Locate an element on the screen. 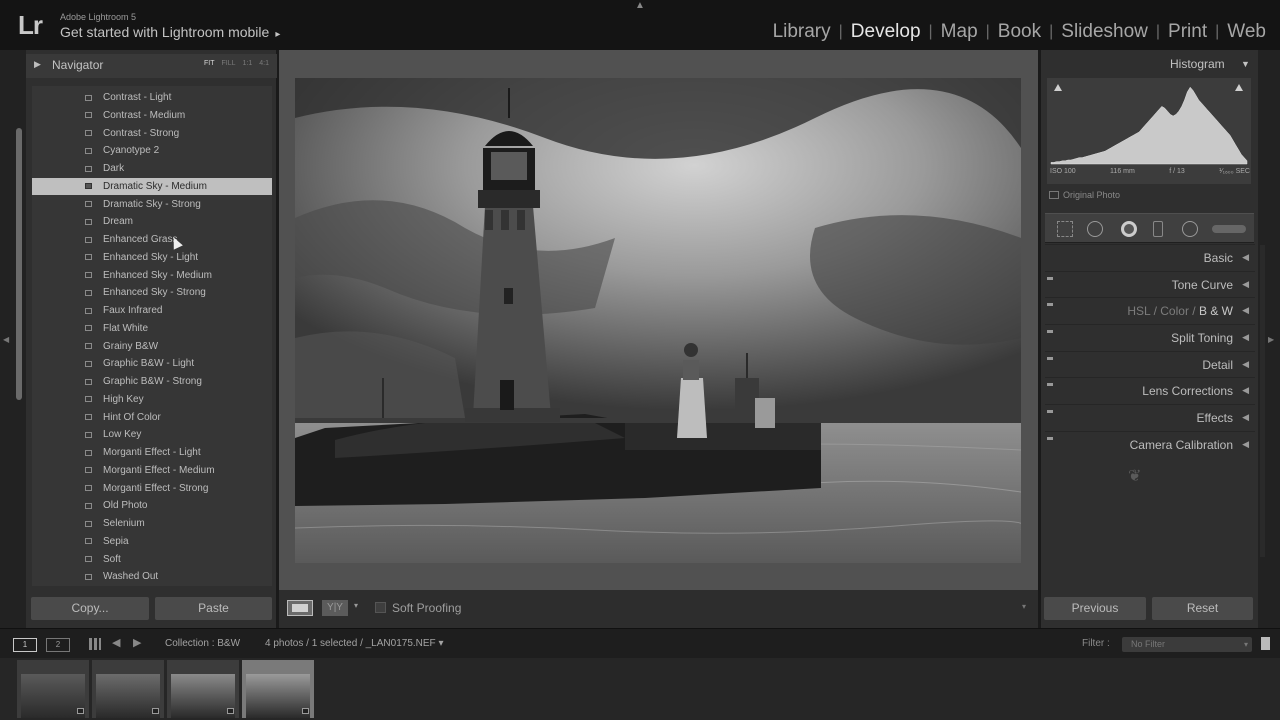  preset-item: Low Key is located at coordinates (152, 434).